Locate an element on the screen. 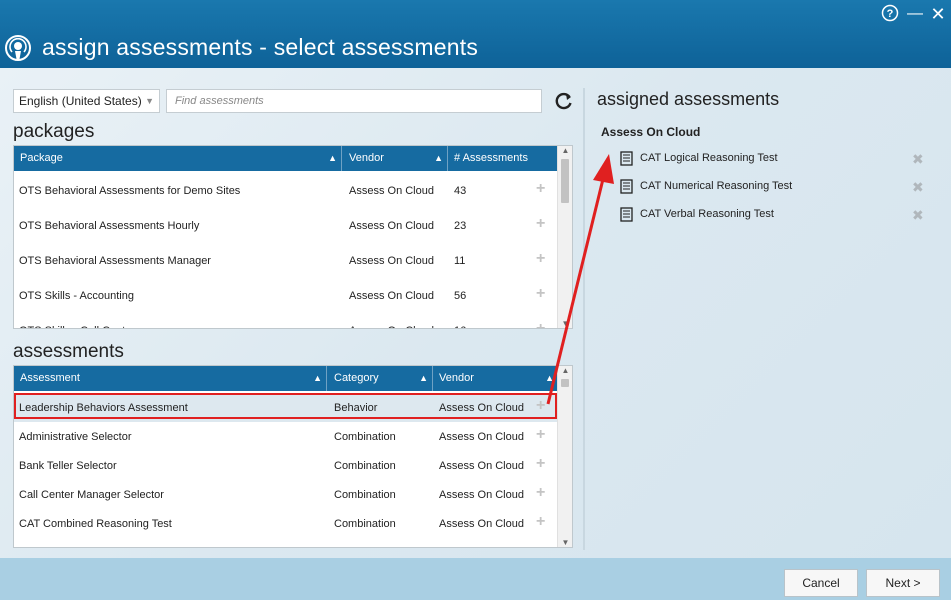 This screenshot has width=951, height=600. language-select: English (United States) ▼ is located at coordinates (86, 101).